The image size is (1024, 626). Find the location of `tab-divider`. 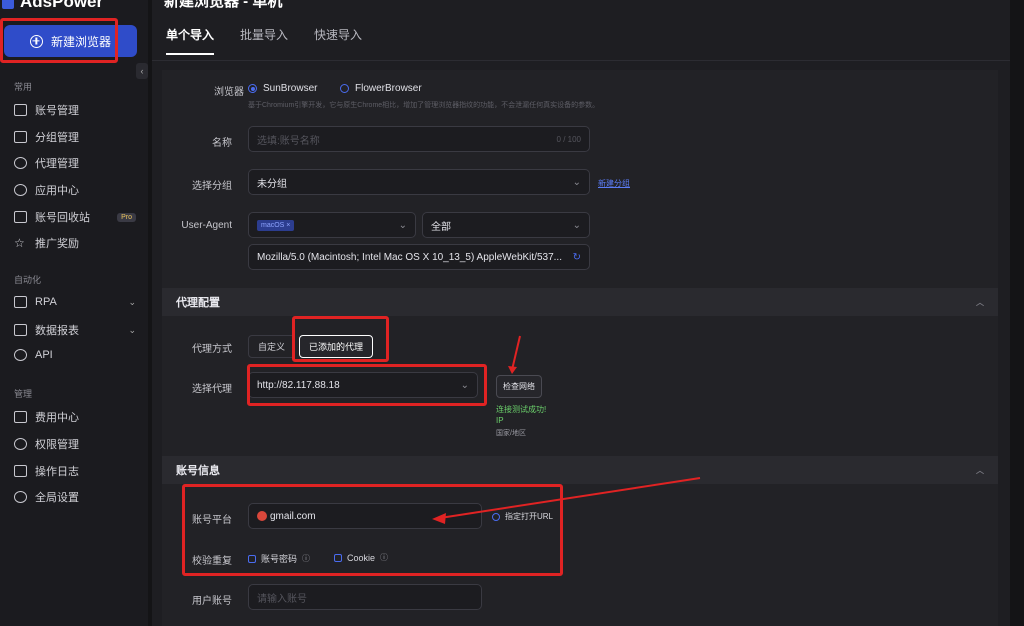

tab-divider is located at coordinates (581, 60).